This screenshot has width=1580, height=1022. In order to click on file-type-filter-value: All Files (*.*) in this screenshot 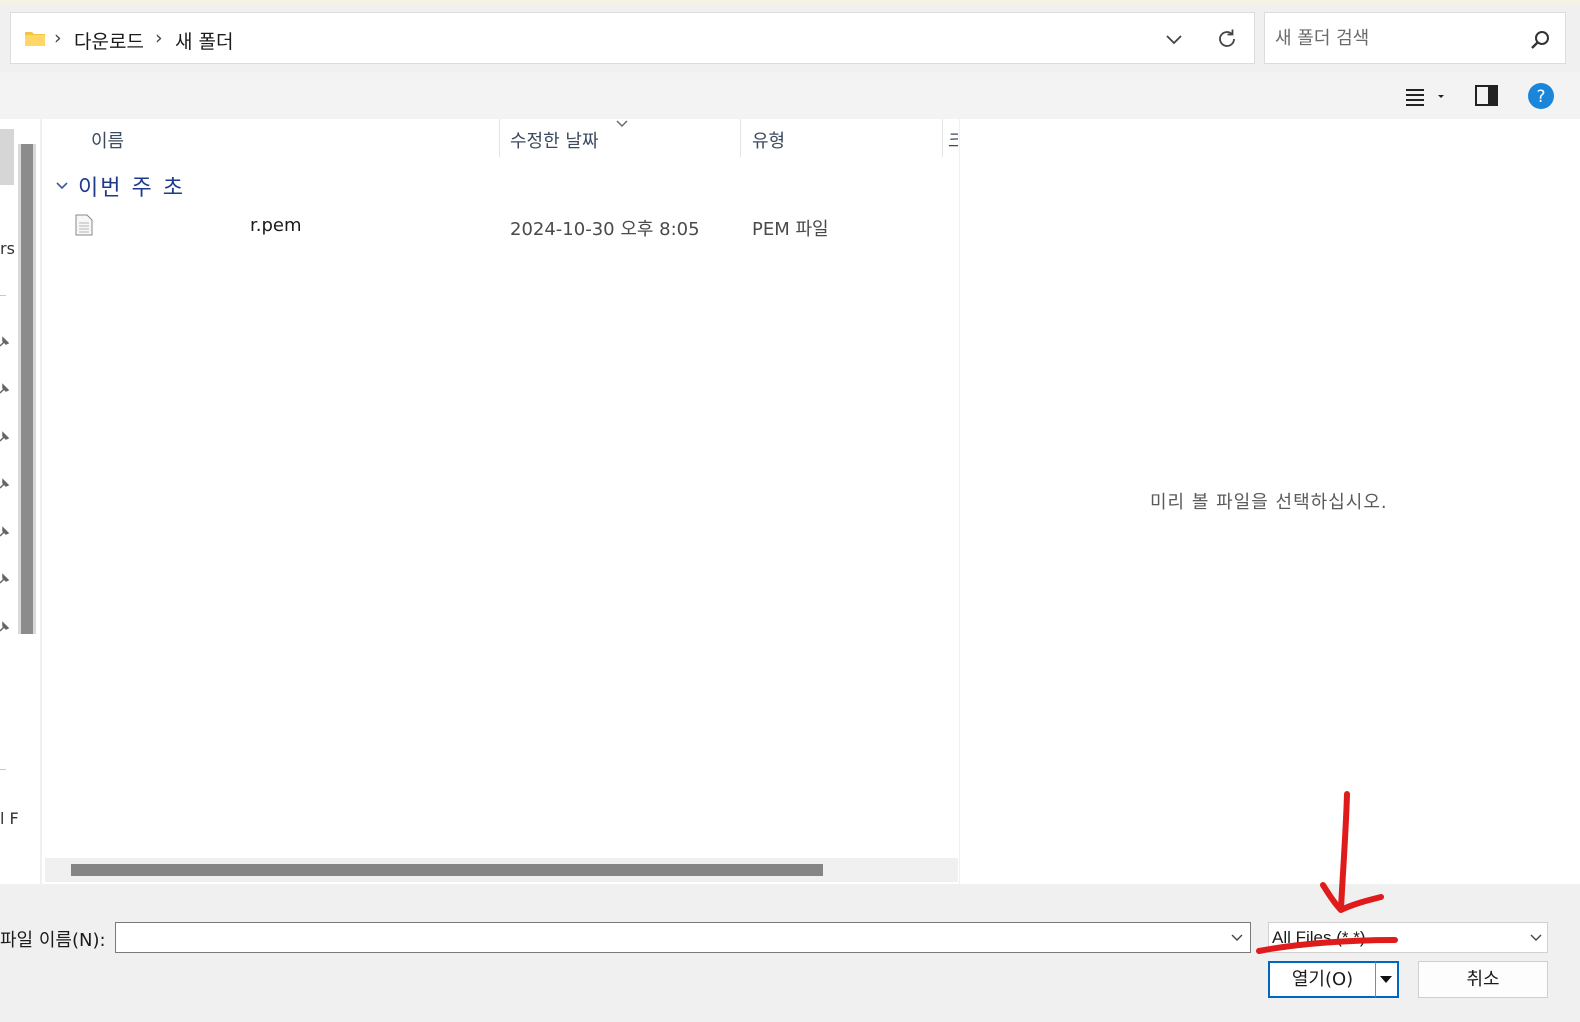, I will do `click(1319, 937)`.